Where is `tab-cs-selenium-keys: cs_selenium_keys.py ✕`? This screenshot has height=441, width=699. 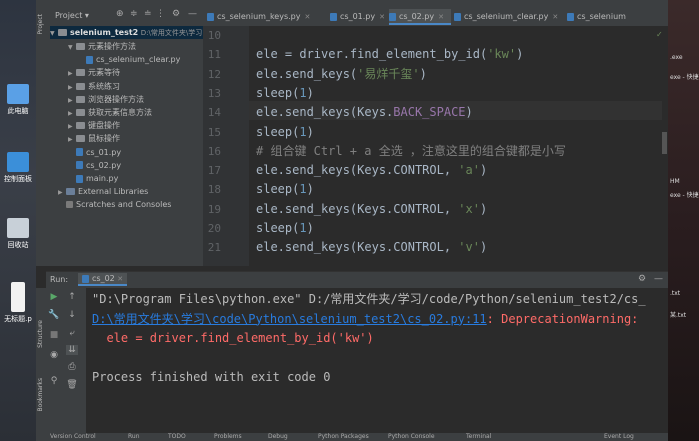
tab-cs-selenium-keys: cs_selenium_keys.py ✕ is located at coordinates (267, 17).